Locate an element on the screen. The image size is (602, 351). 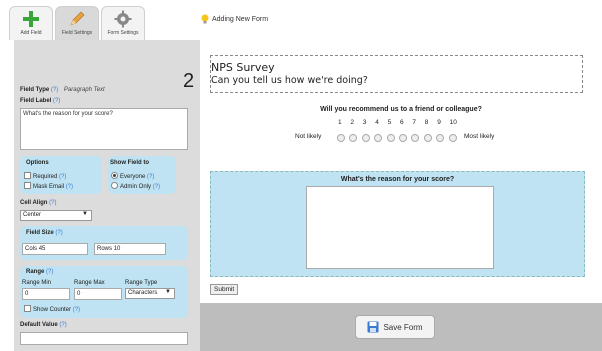
submit-button: Submit is located at coordinates (224, 289).